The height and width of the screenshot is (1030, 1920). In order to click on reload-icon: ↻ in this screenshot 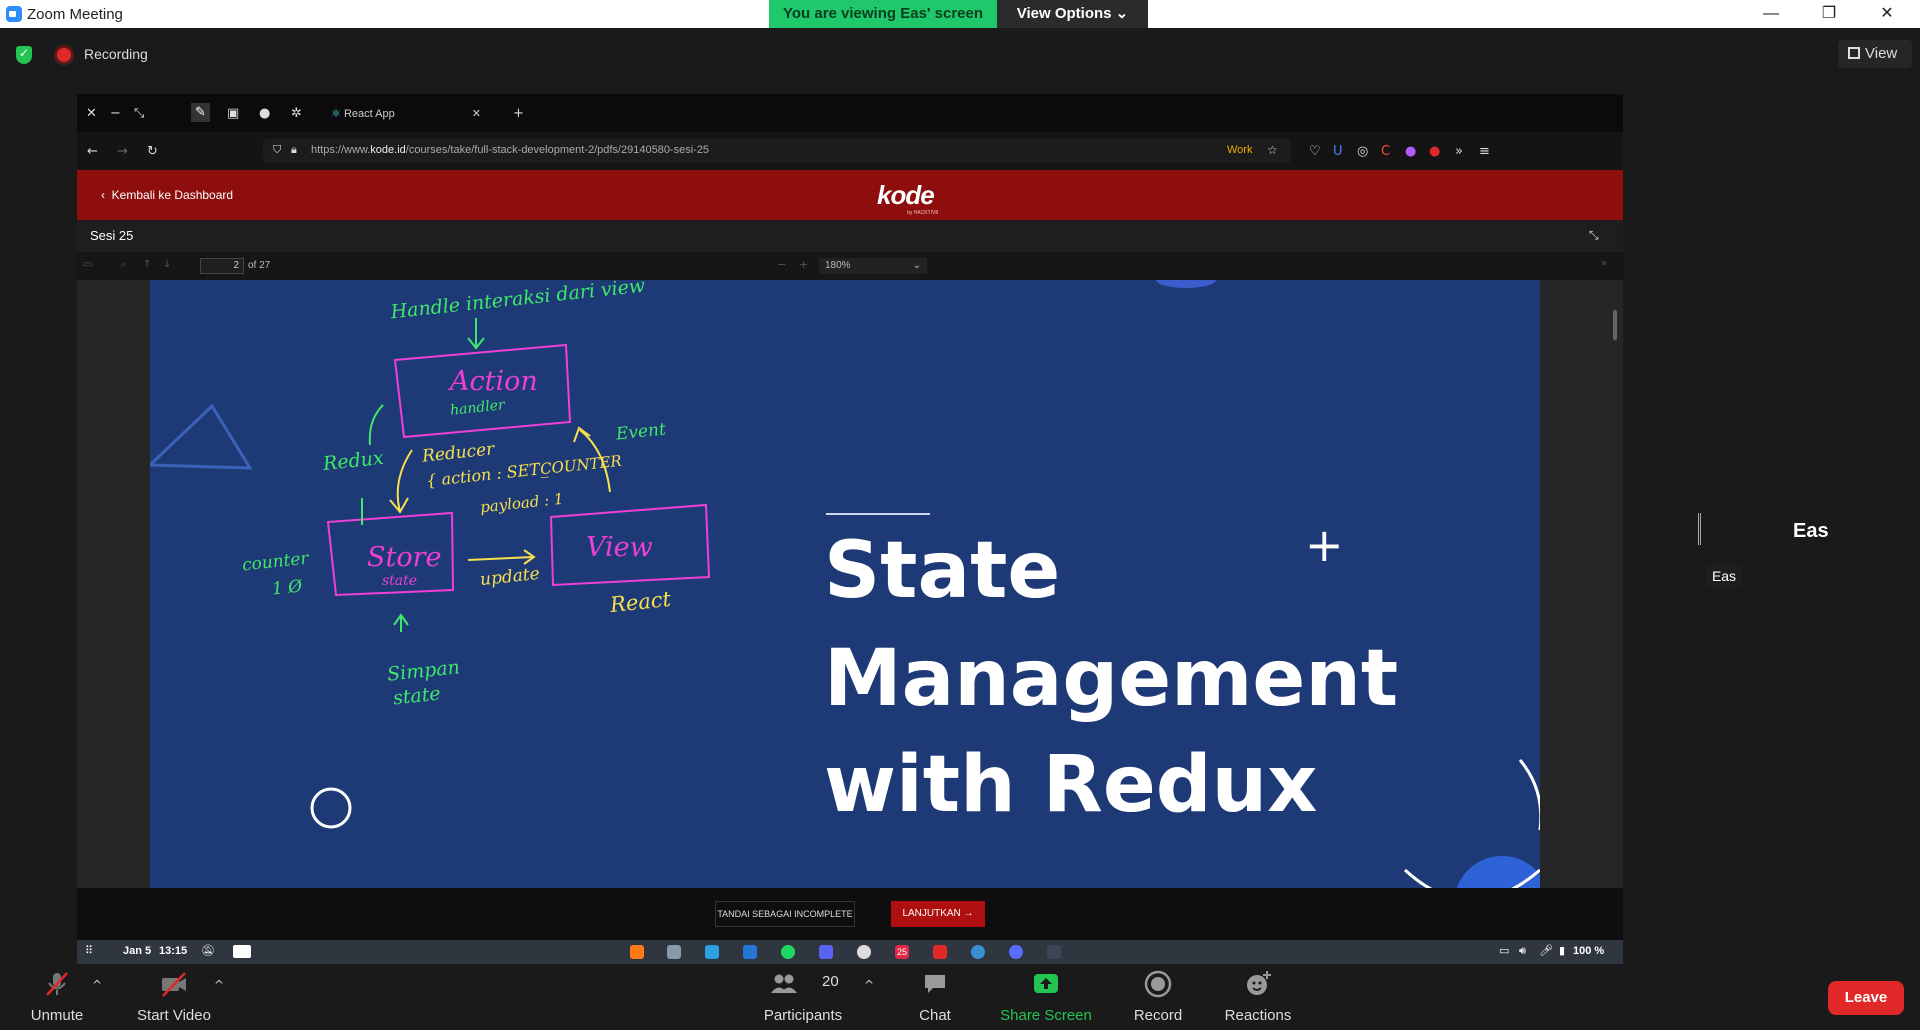, I will do `click(152, 151)`.